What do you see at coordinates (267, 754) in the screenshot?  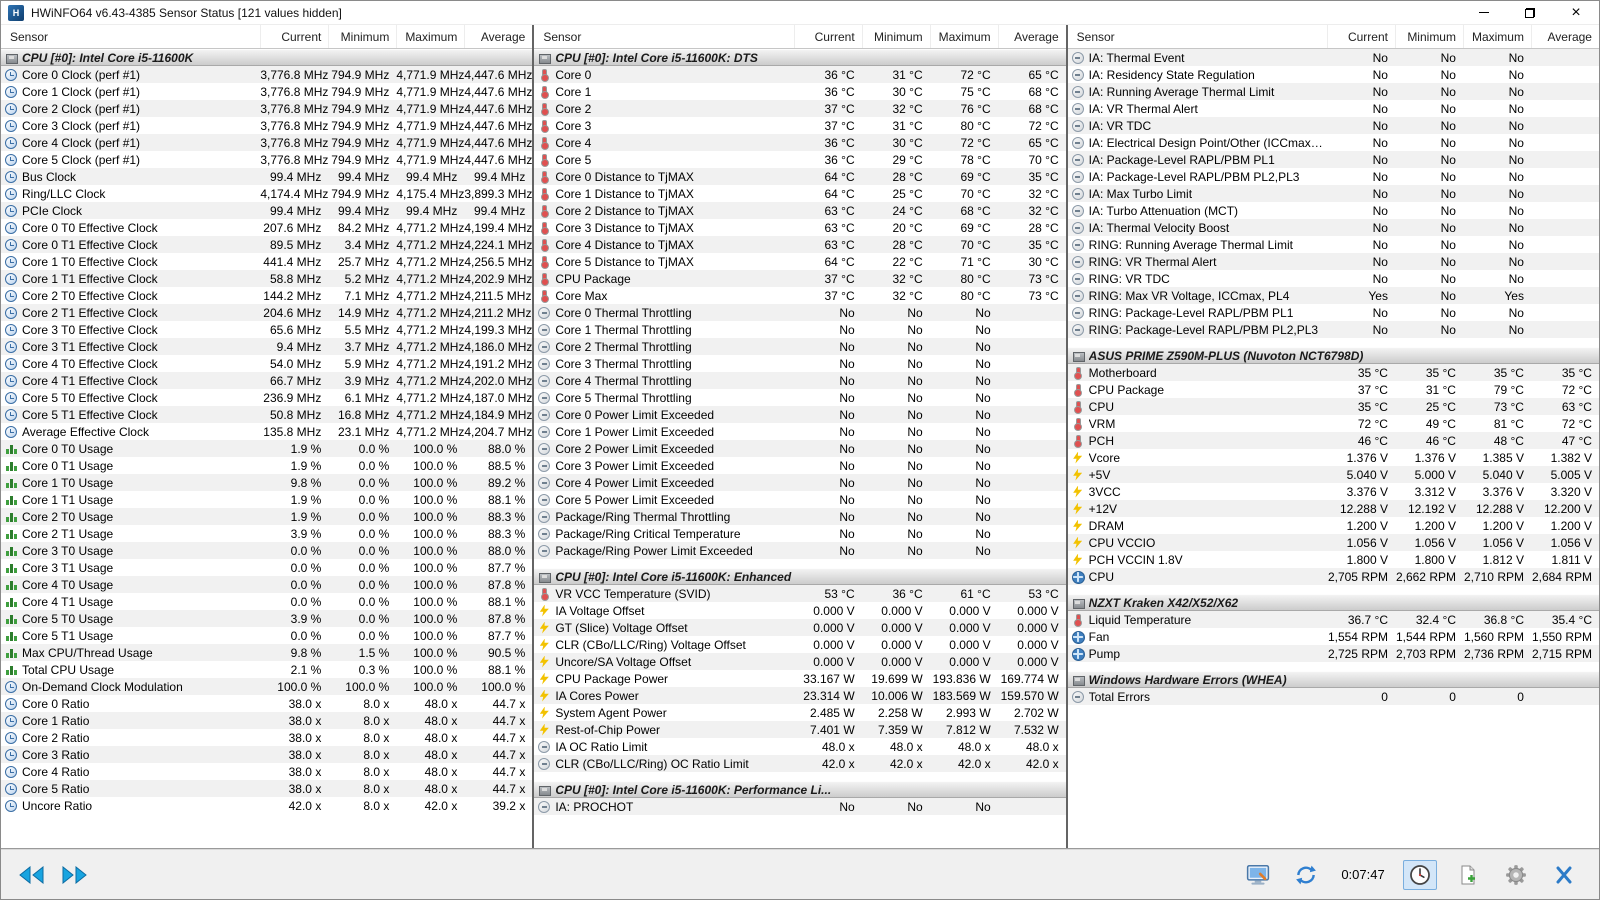 I see `sensor-row: Core 3 Ratio 38.0 x 8.0 x 48.0 x 44.7 x` at bounding box center [267, 754].